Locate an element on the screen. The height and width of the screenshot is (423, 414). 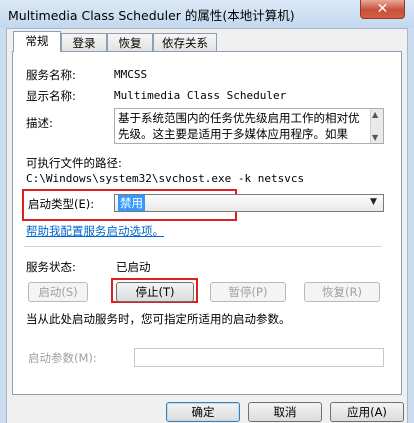
tab-general: 常规 is located at coordinates (37, 41).